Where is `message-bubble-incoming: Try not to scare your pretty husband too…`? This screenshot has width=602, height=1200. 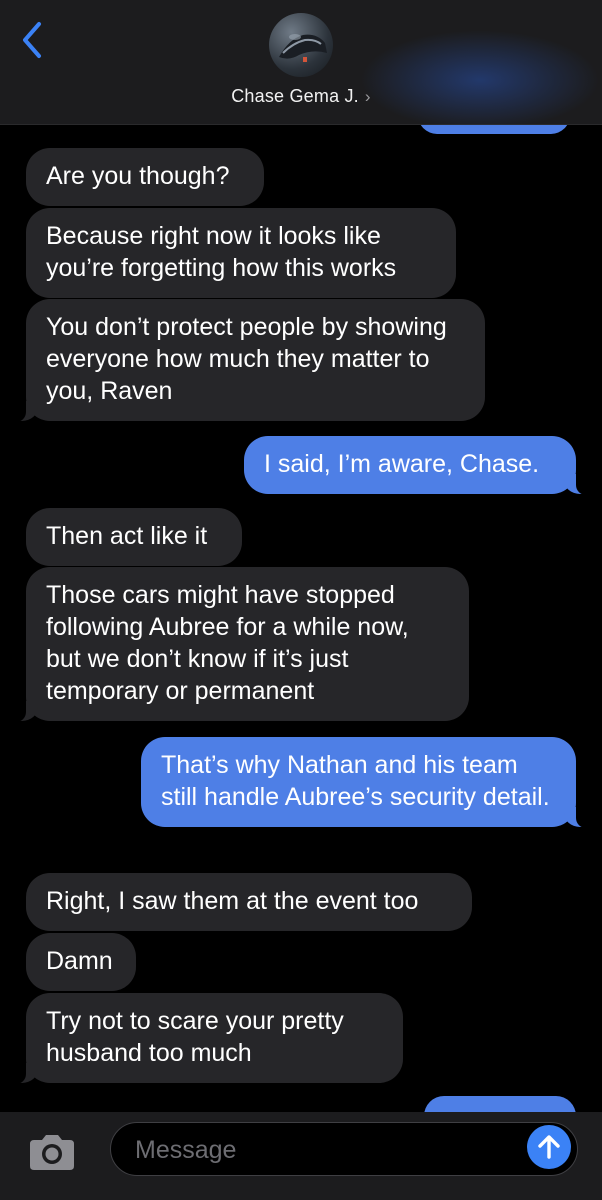 message-bubble-incoming: Try not to scare your pretty husband too… is located at coordinates (207, 1038).